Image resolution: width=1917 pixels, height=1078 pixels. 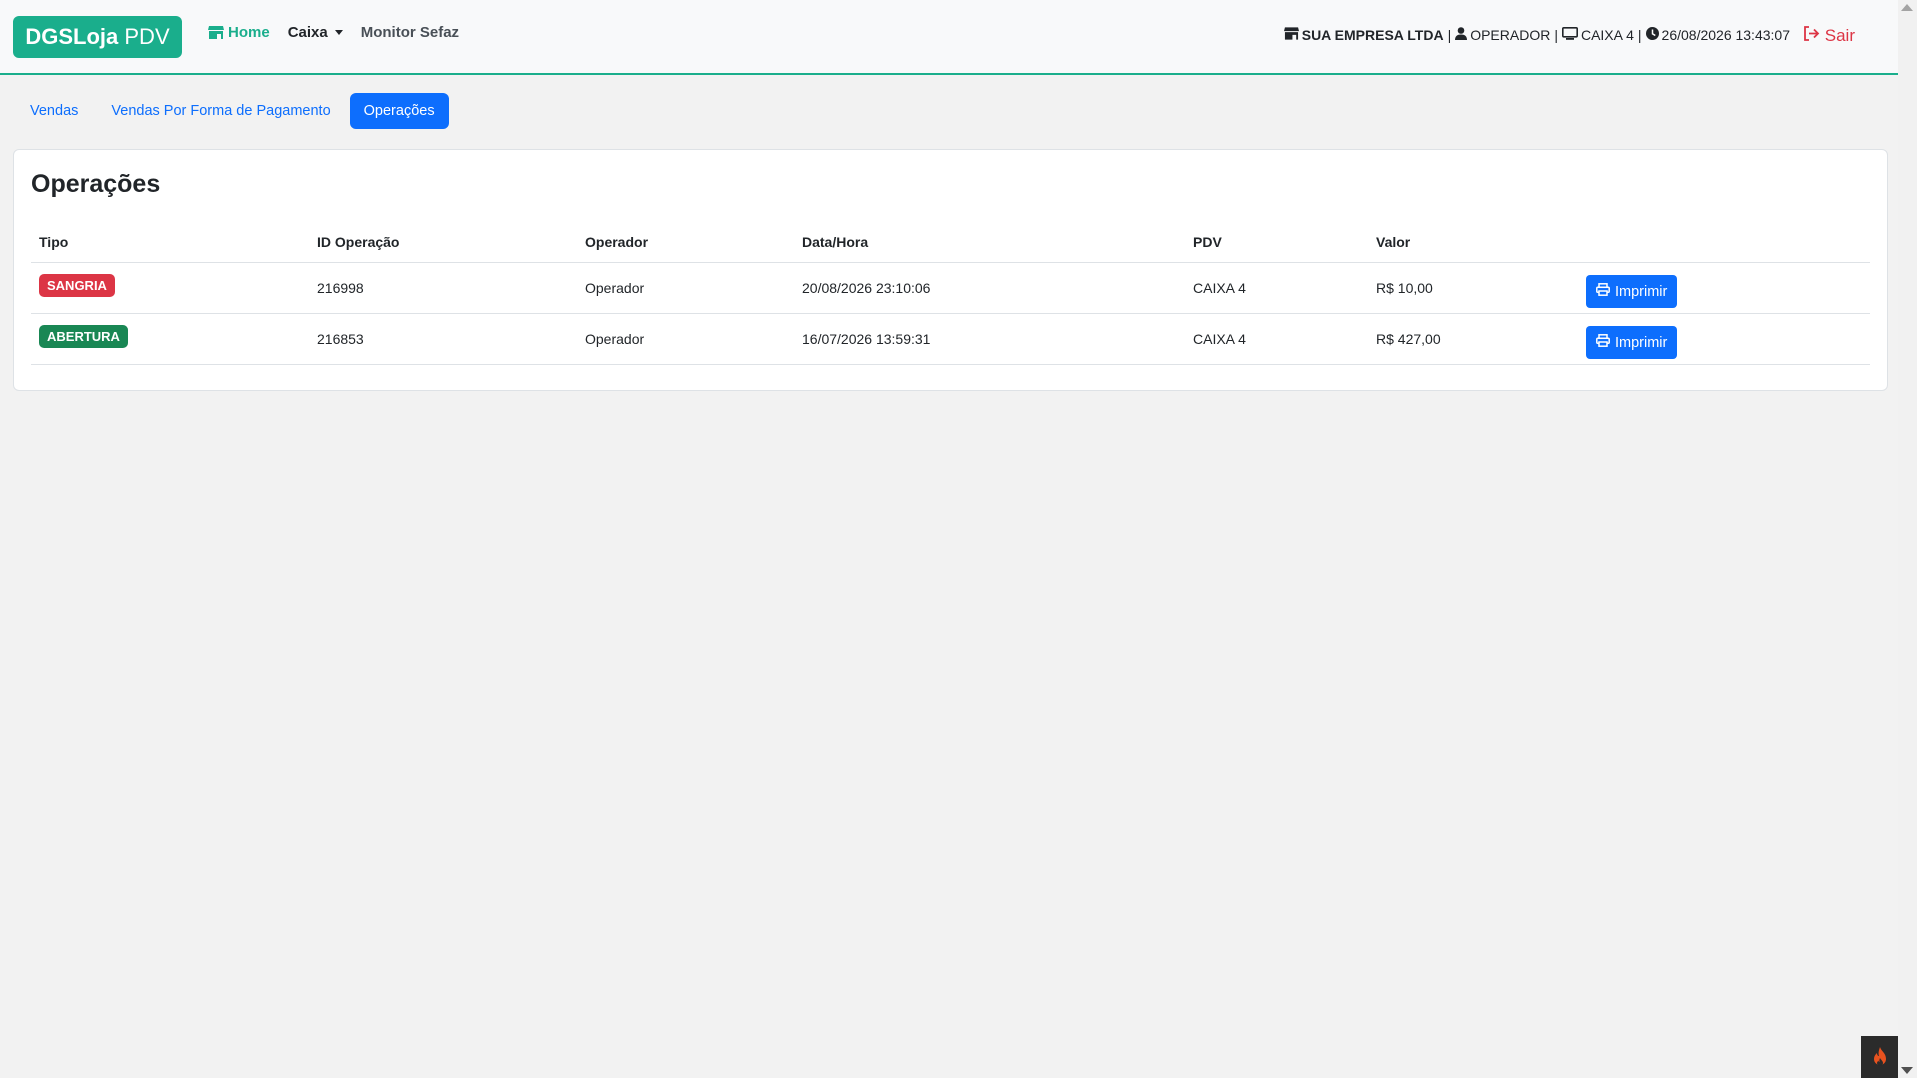 What do you see at coordinates (170, 242) in the screenshot?
I see `column-header-tipo: Tipo` at bounding box center [170, 242].